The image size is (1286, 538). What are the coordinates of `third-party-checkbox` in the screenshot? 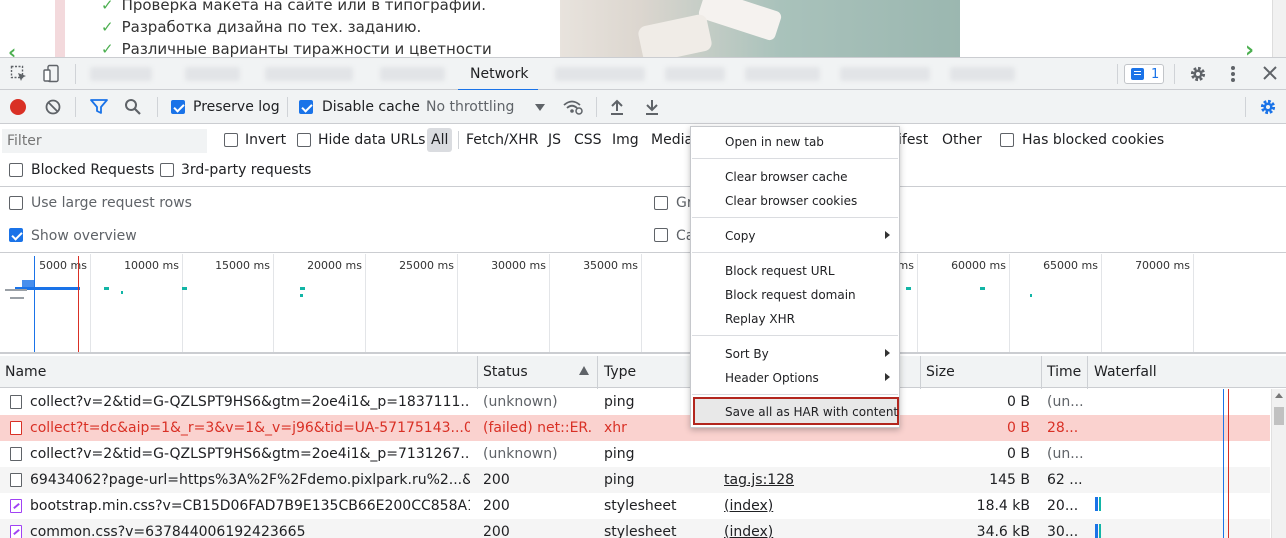 It's located at (167, 170).